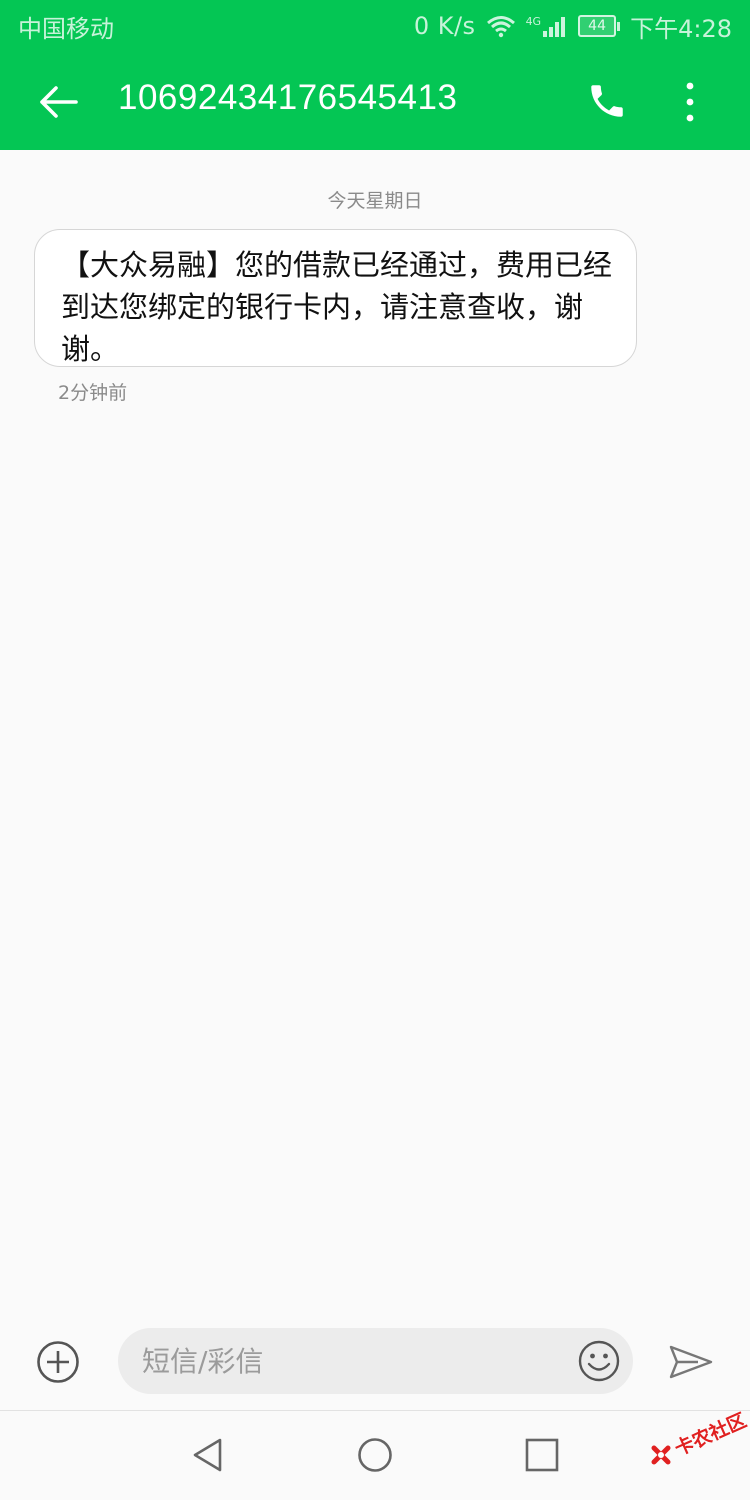  What do you see at coordinates (542, 1455) in the screenshot?
I see `nav-recents-icon` at bounding box center [542, 1455].